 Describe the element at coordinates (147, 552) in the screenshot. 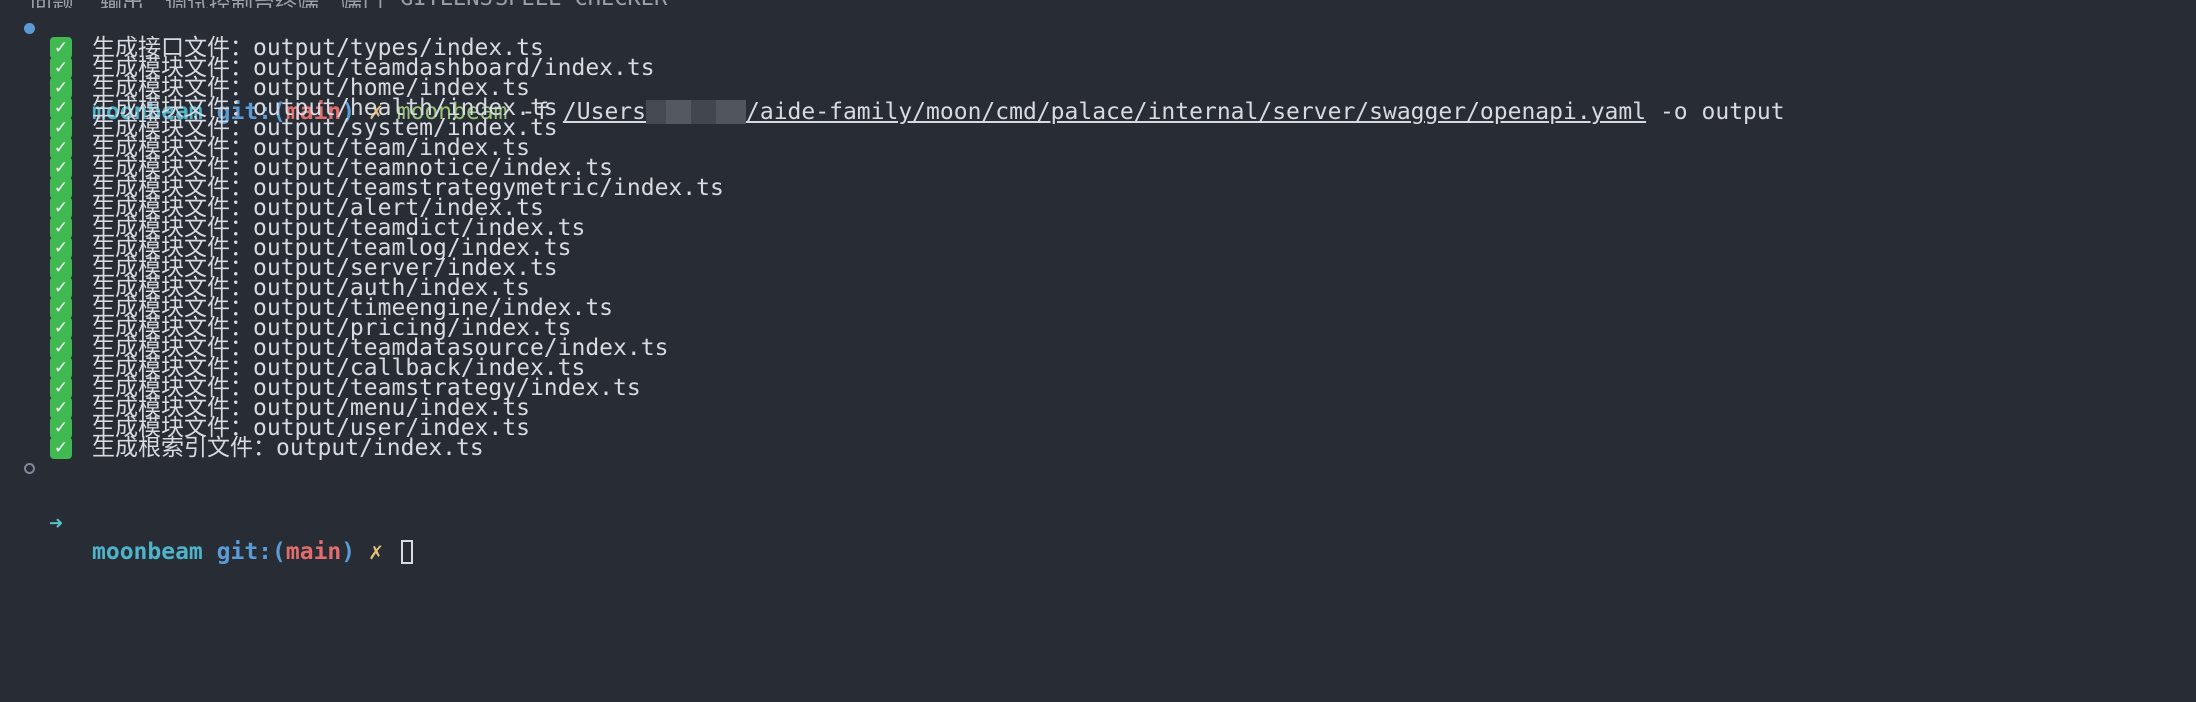

I see `prompt-dir: moonbeam` at that location.